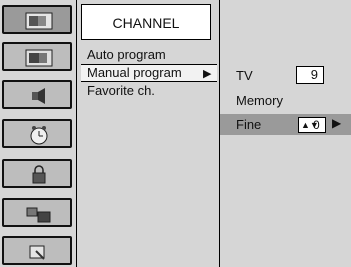 The image size is (351, 267). I want to click on sidebar-item-sound, so click(37, 94).